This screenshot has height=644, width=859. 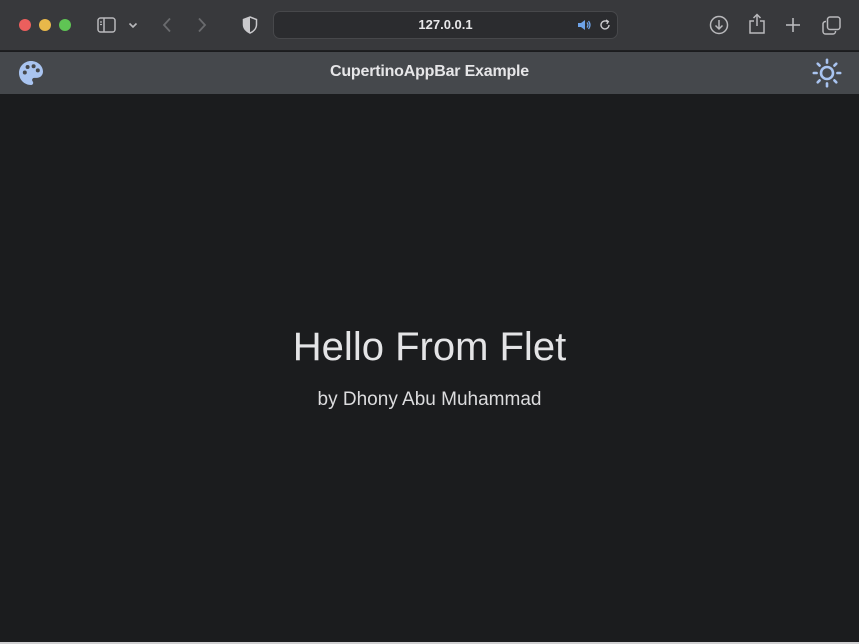 What do you see at coordinates (65, 25) in the screenshot?
I see `maximize-window-button` at bounding box center [65, 25].